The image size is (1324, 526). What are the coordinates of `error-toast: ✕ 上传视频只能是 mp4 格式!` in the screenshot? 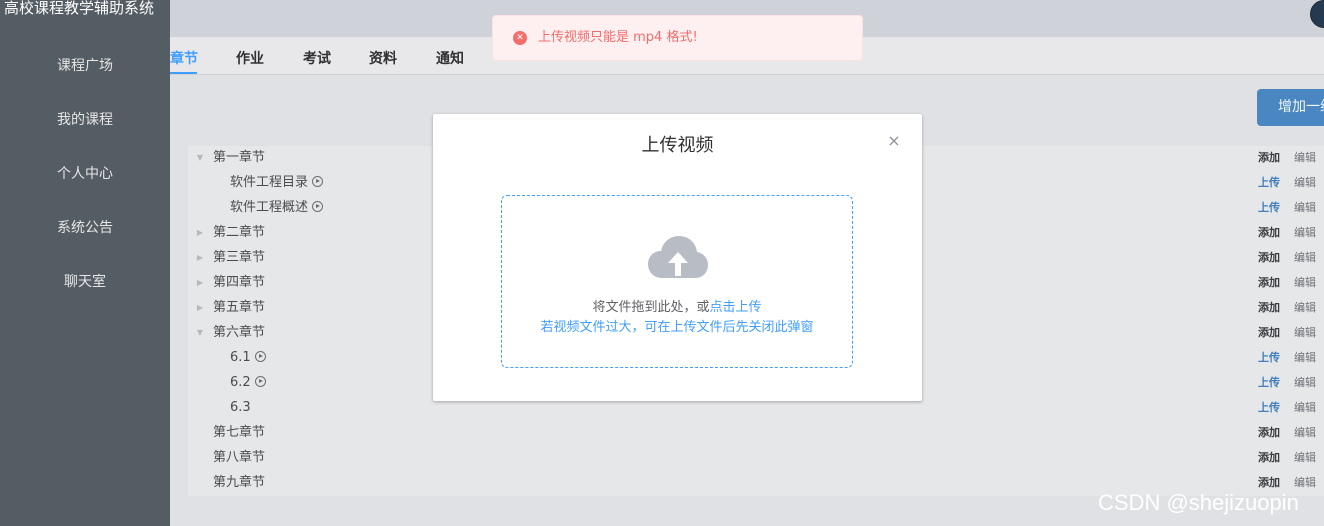 It's located at (677, 38).